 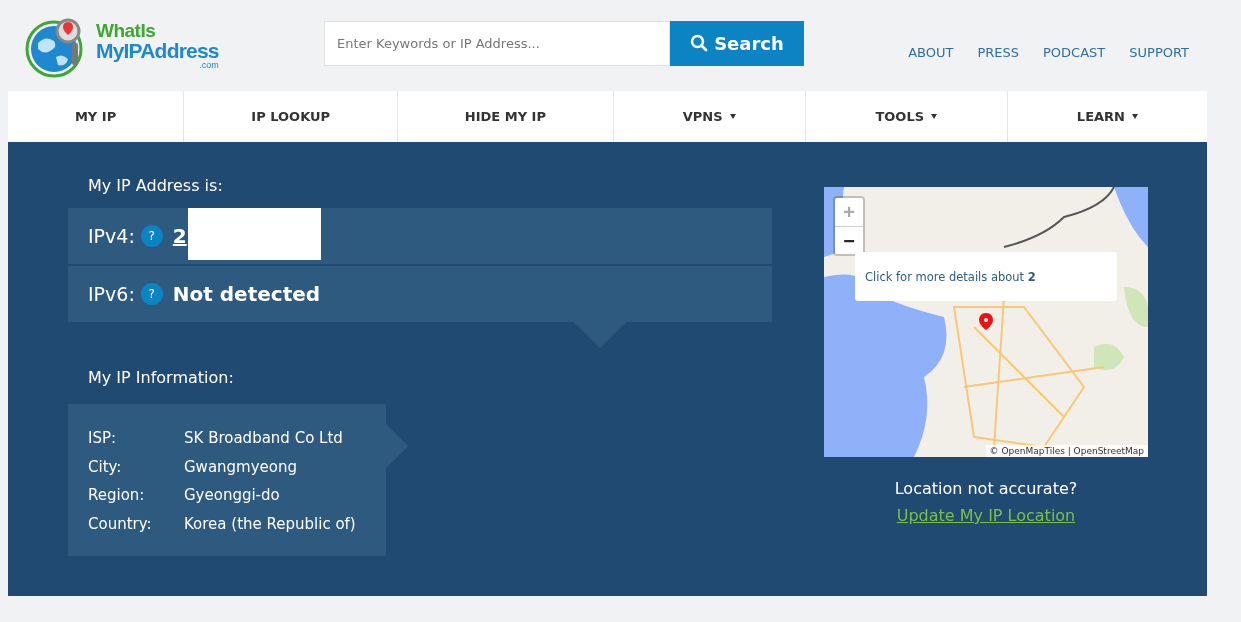 I want to click on logo-text: .com, so click(x=209, y=65).